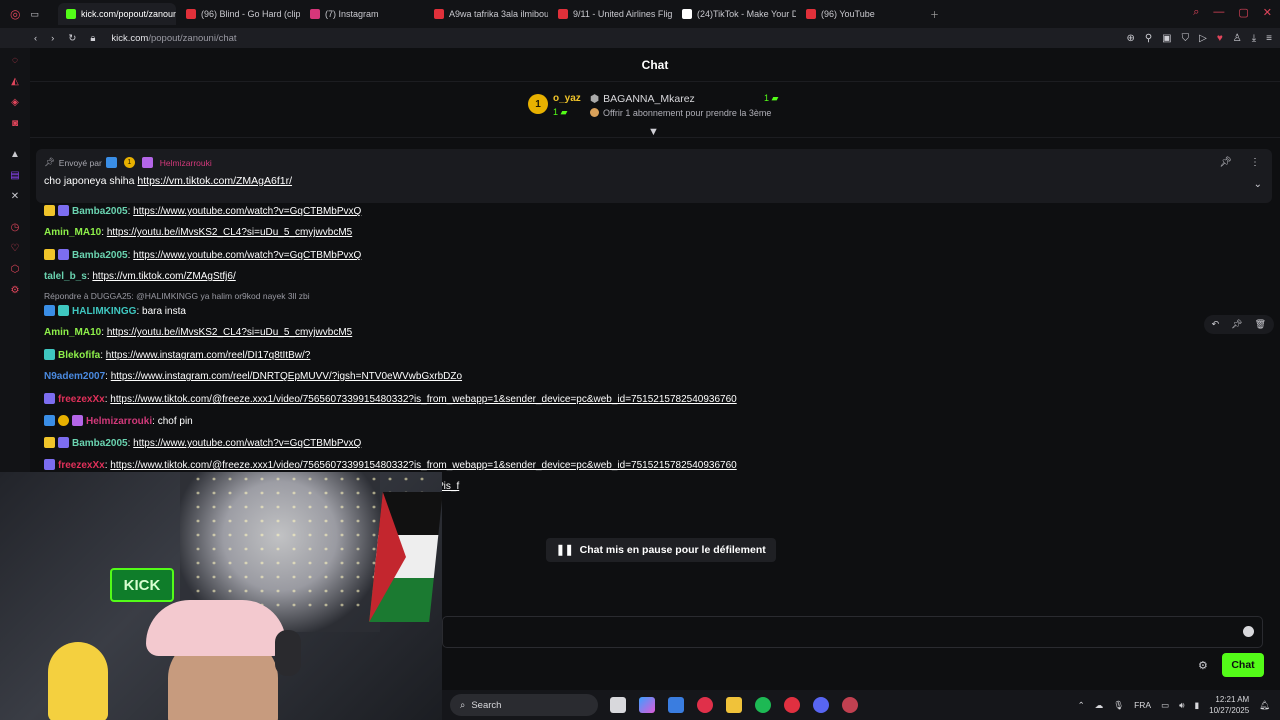 The width and height of the screenshot is (1280, 720). Describe the element at coordinates (74, 376) in the screenshot. I see `chat-username: N9adem2007` at that location.